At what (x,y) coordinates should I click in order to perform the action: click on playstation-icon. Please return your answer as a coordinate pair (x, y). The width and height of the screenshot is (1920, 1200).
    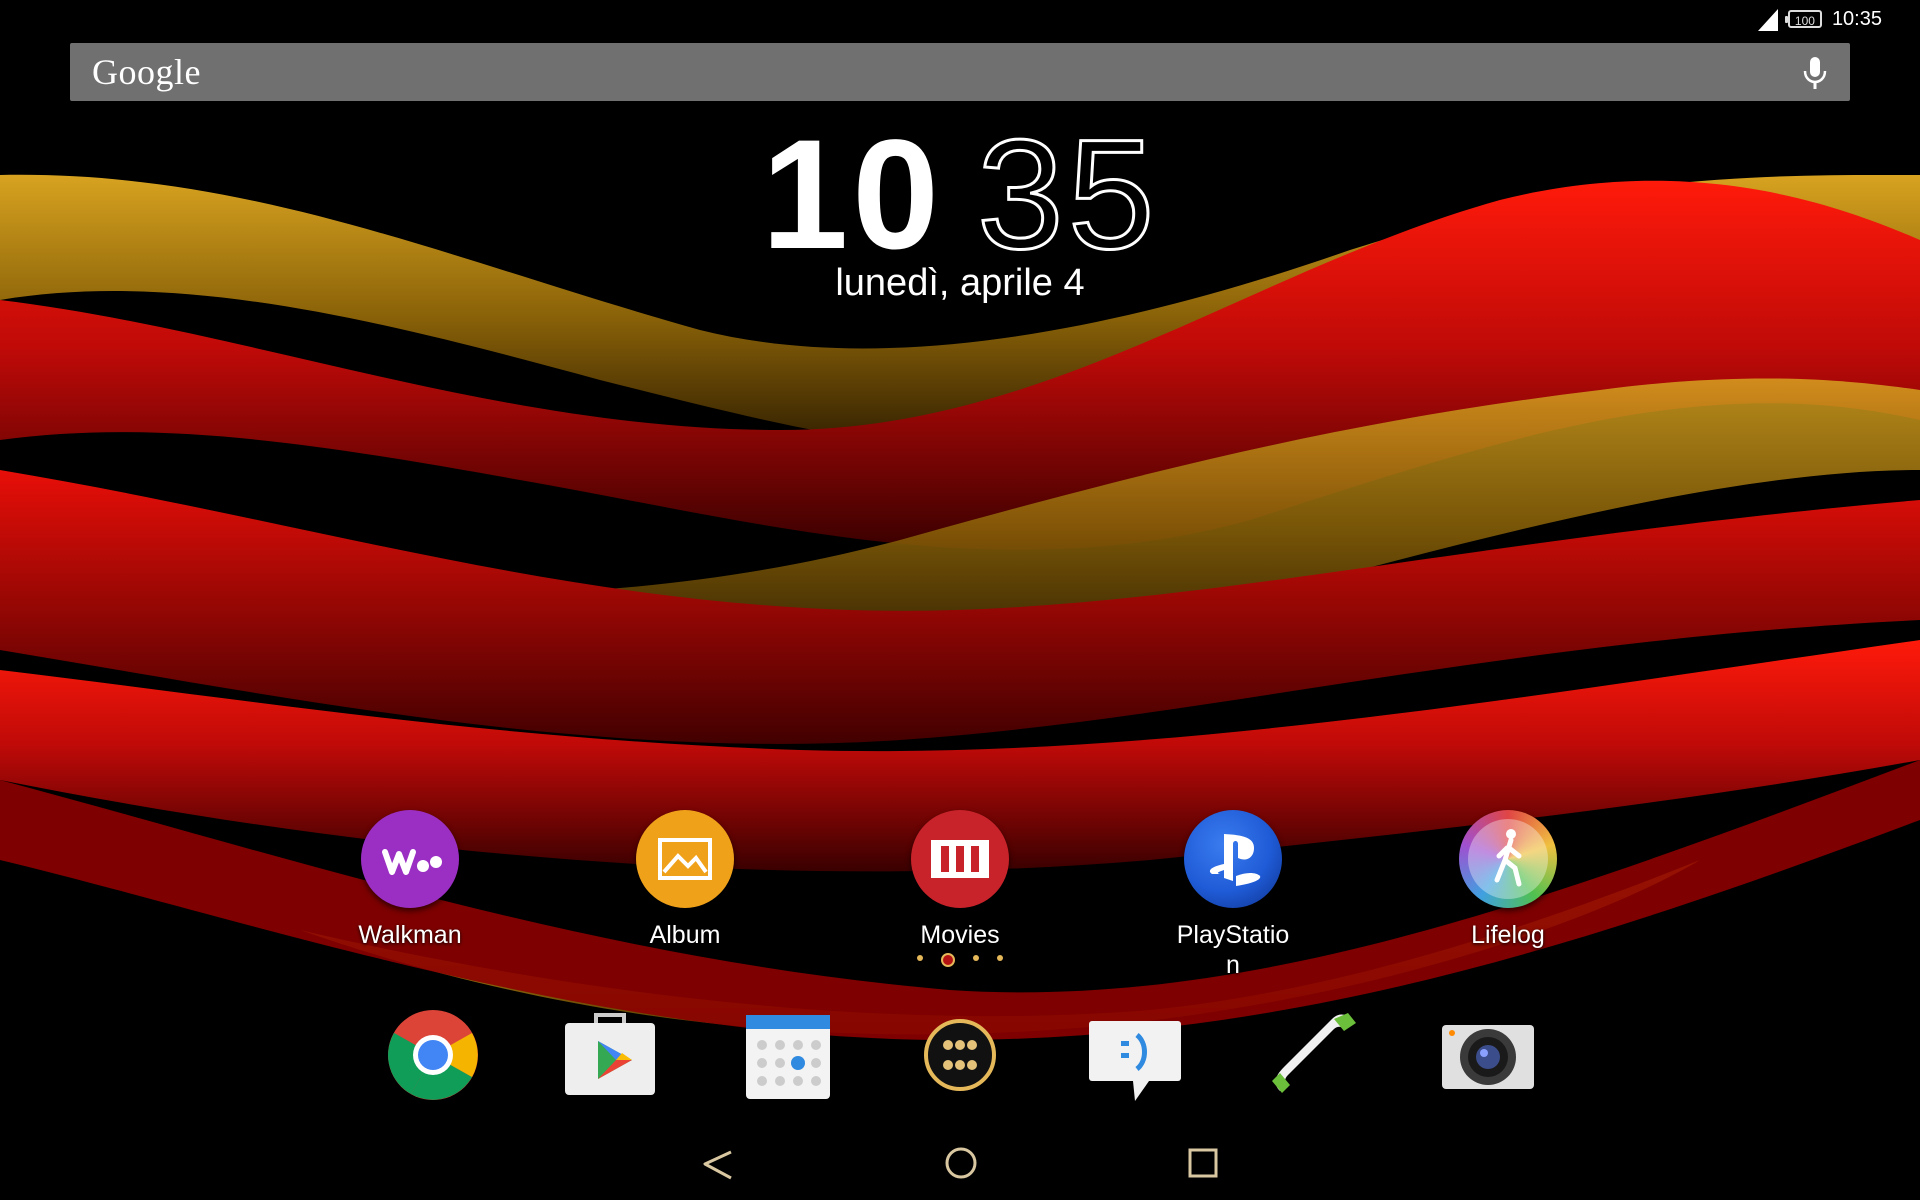
    Looking at the image, I should click on (1233, 859).